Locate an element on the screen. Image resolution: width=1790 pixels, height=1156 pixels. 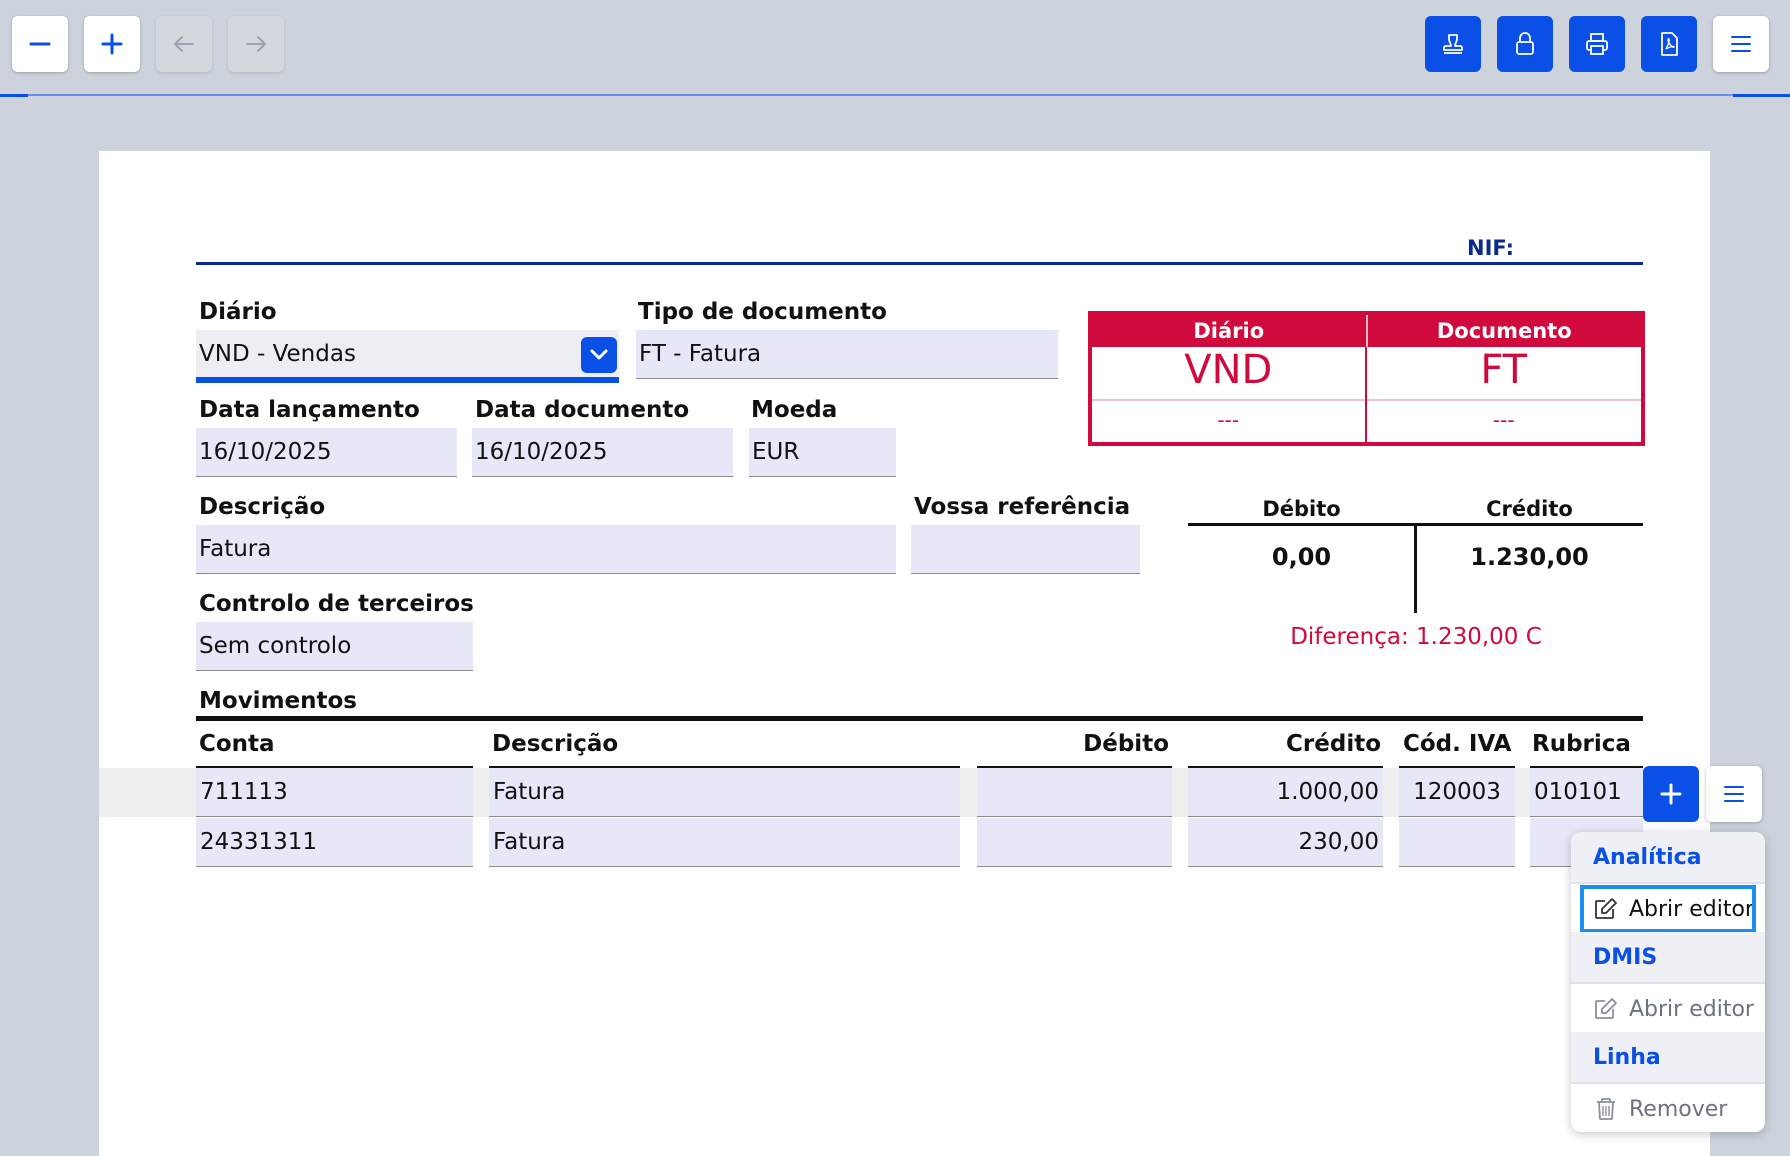
zoom-out-button is located at coordinates (40, 44).